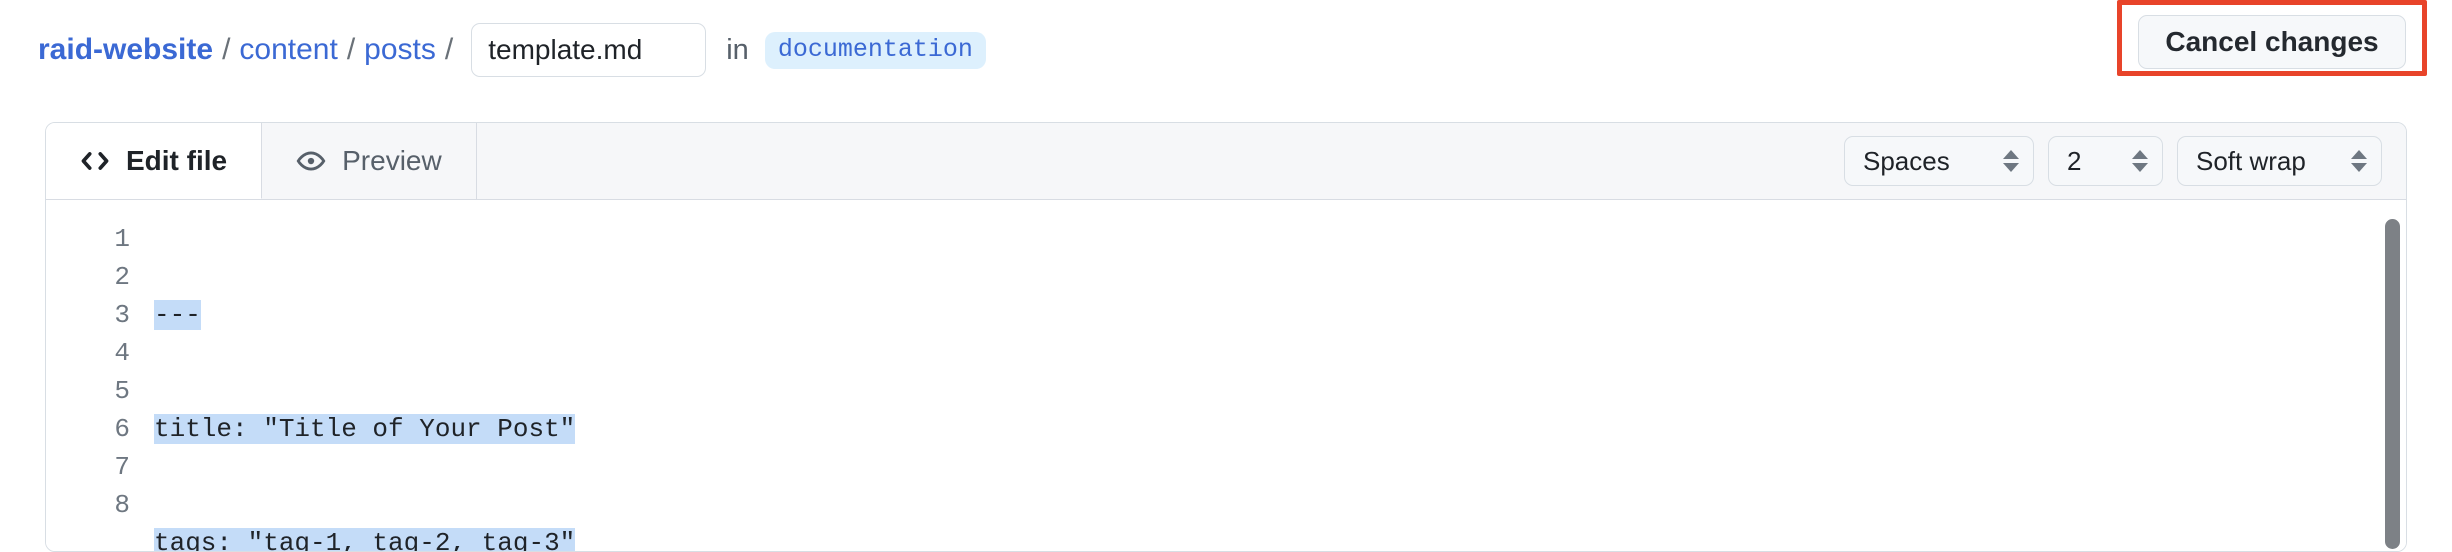  I want to click on editor-toolbar: Edit file Preview Spaces 2 Soft wrap, so click(1226, 161).